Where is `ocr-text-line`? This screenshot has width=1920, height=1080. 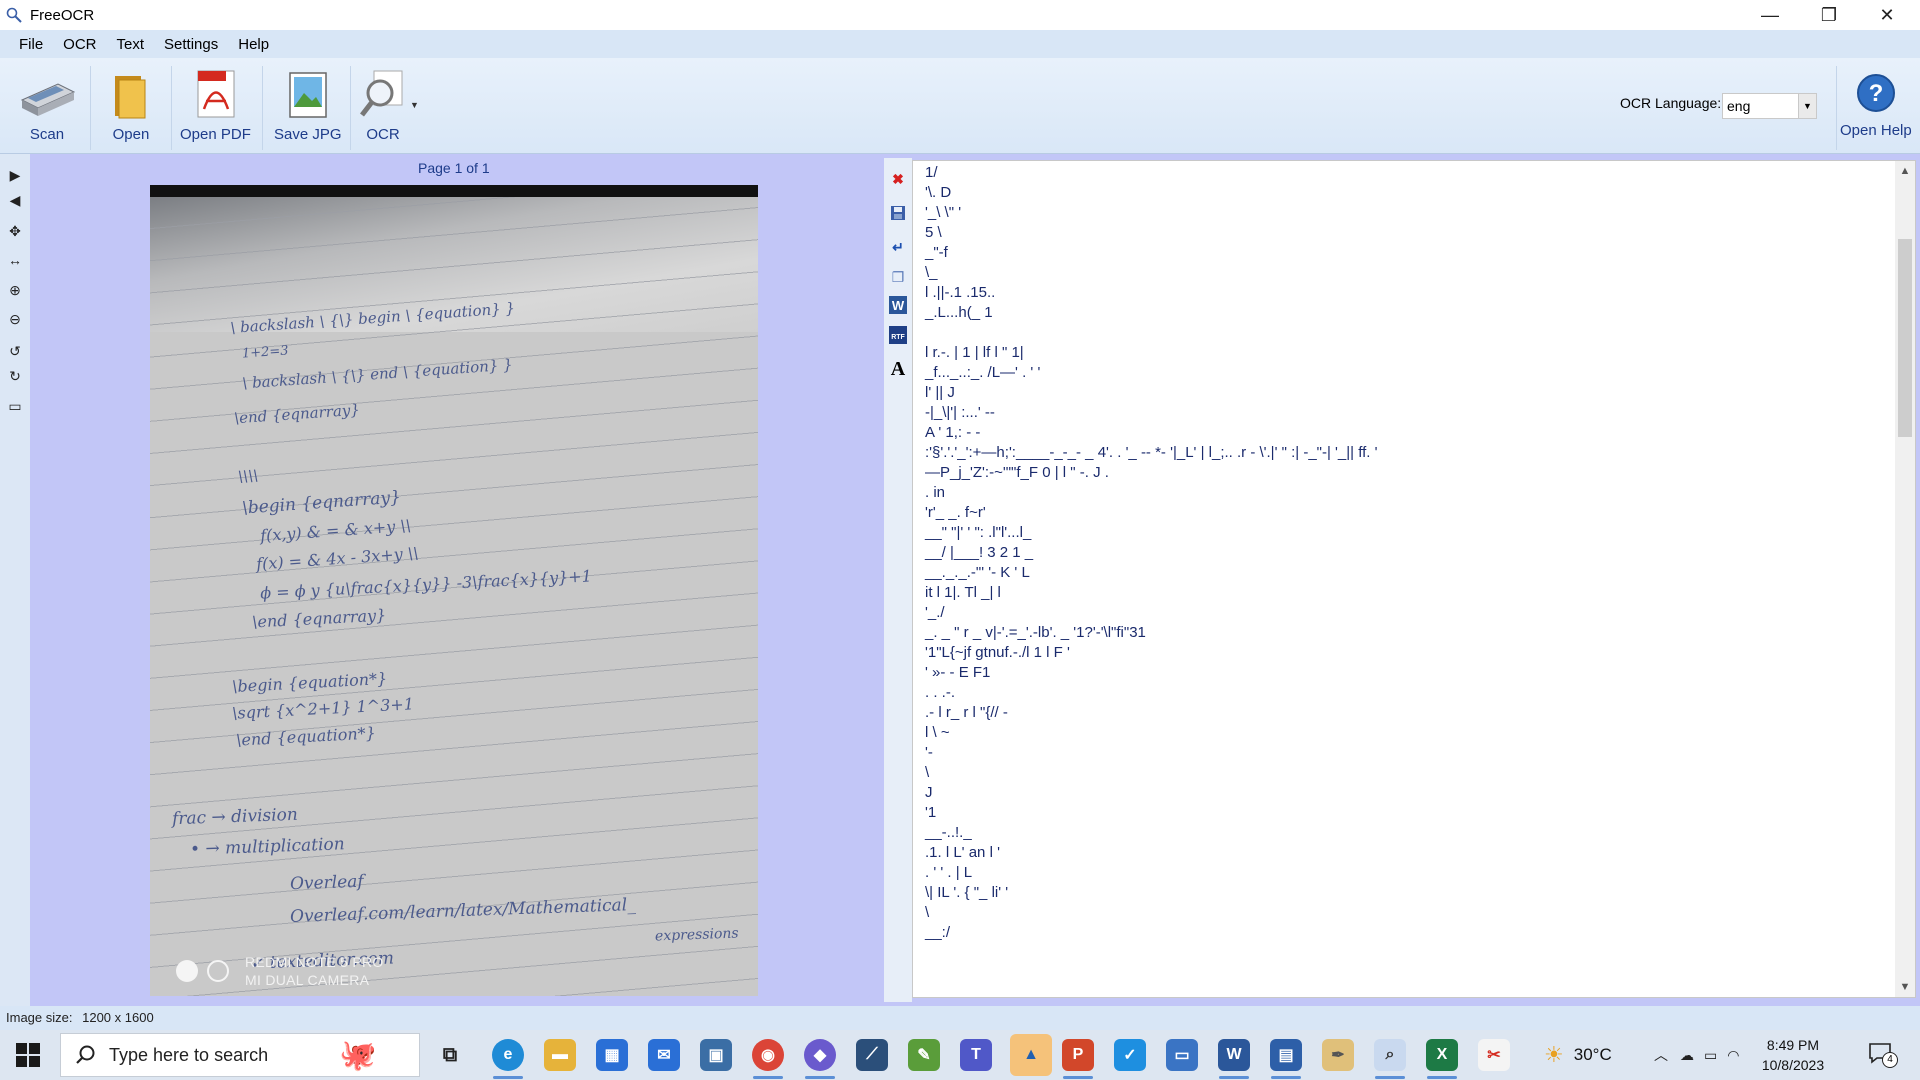 ocr-text-line is located at coordinates (1405, 333).